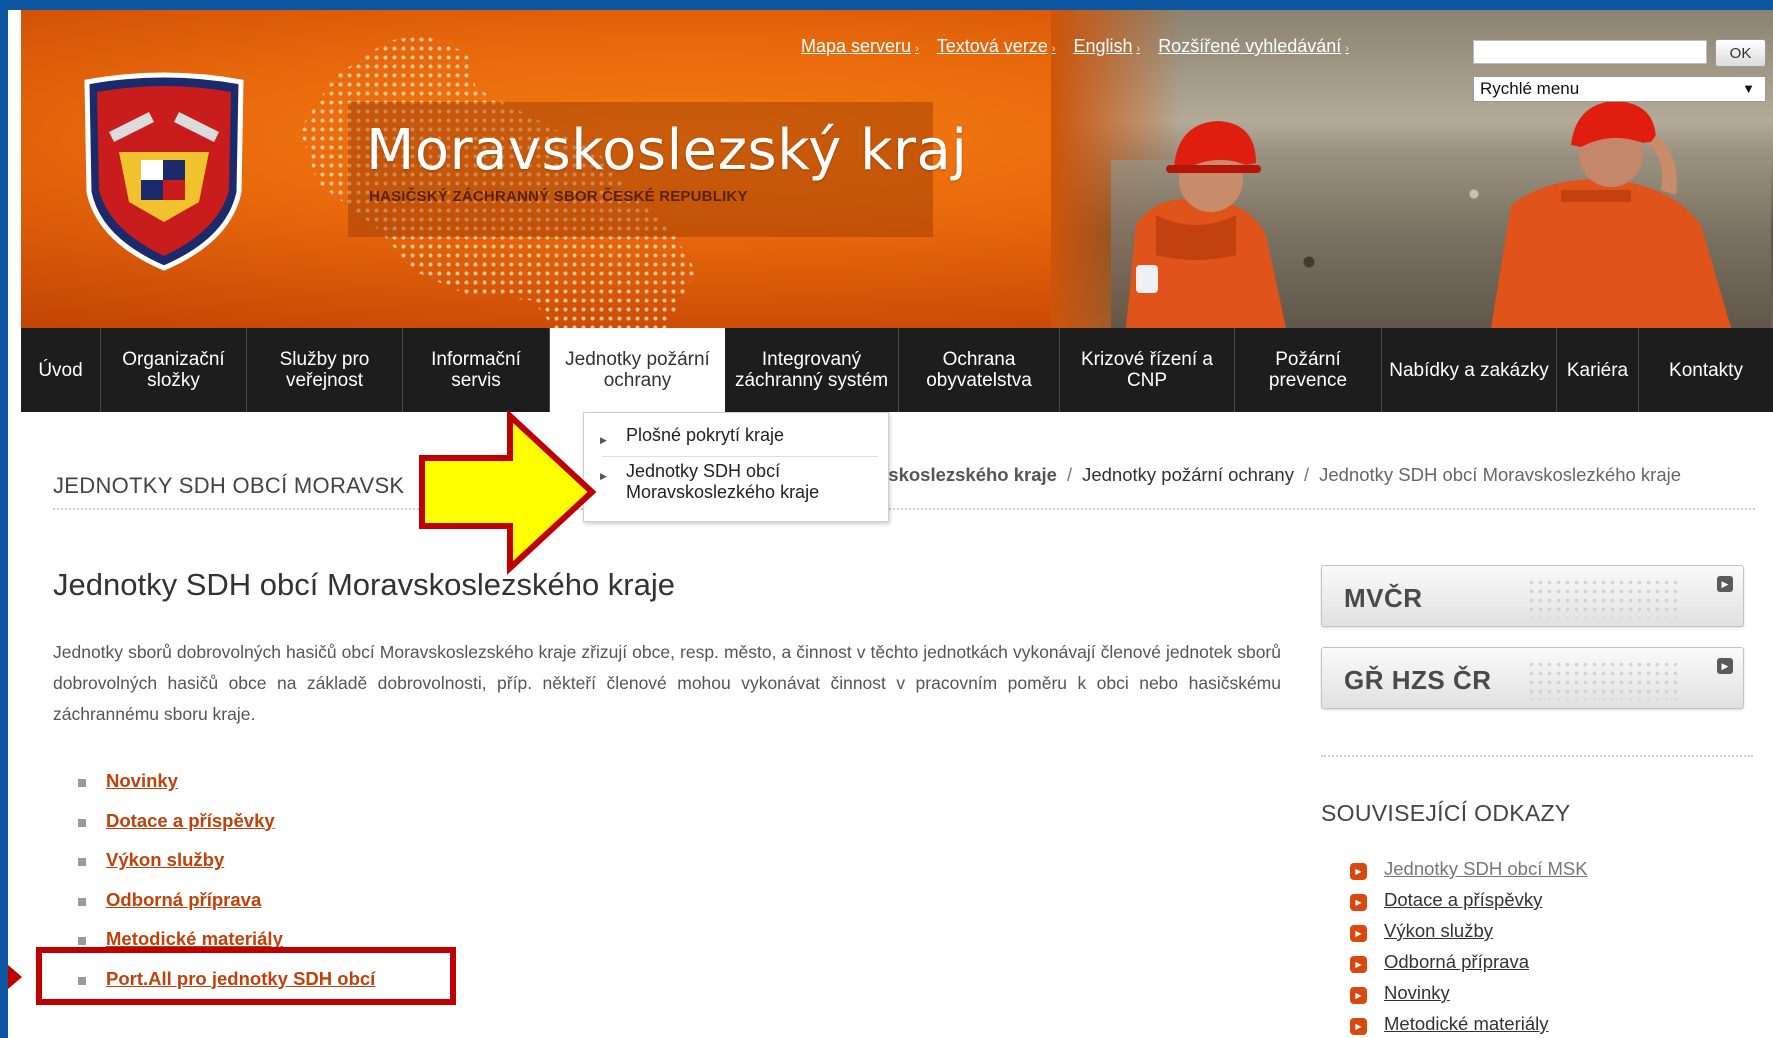 This screenshot has height=1038, width=1773. Describe the element at coordinates (1530, 88) in the screenshot. I see `quick-menu-value: Rychlé menu` at that location.